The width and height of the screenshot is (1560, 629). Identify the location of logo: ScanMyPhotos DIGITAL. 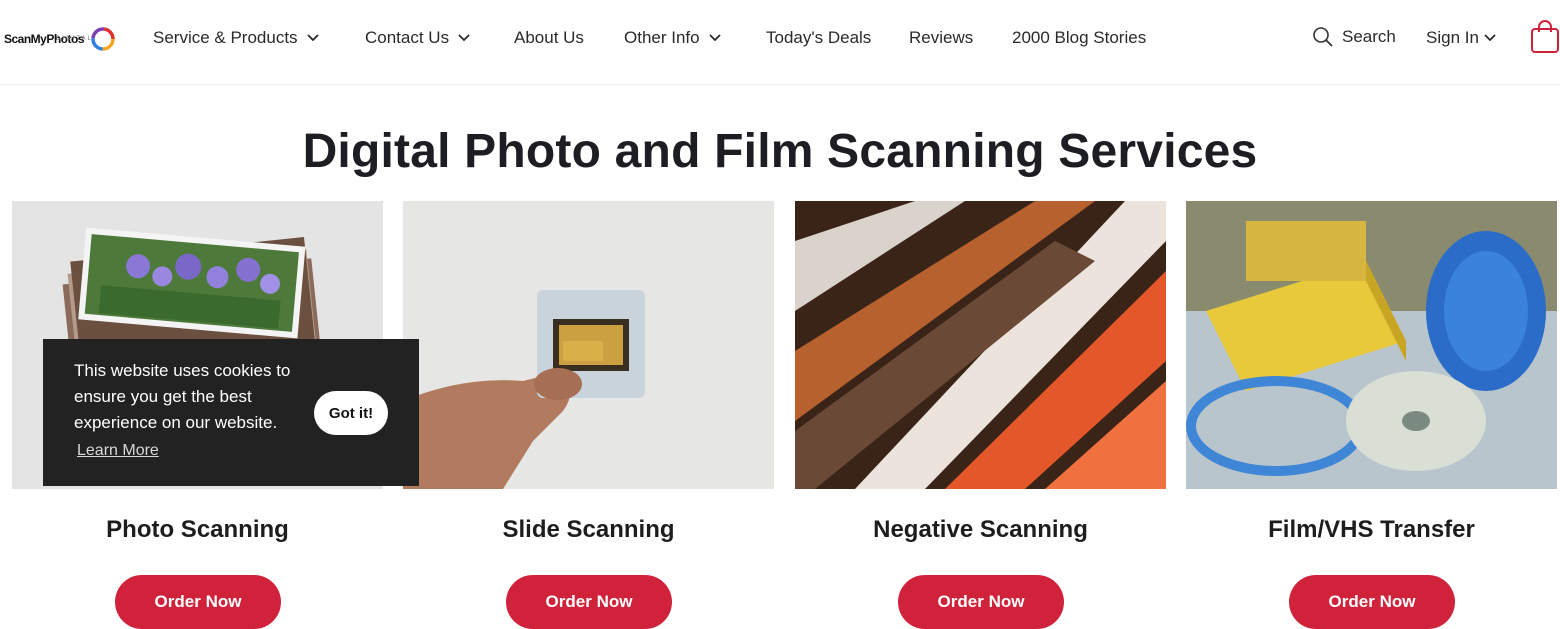
(59, 39).